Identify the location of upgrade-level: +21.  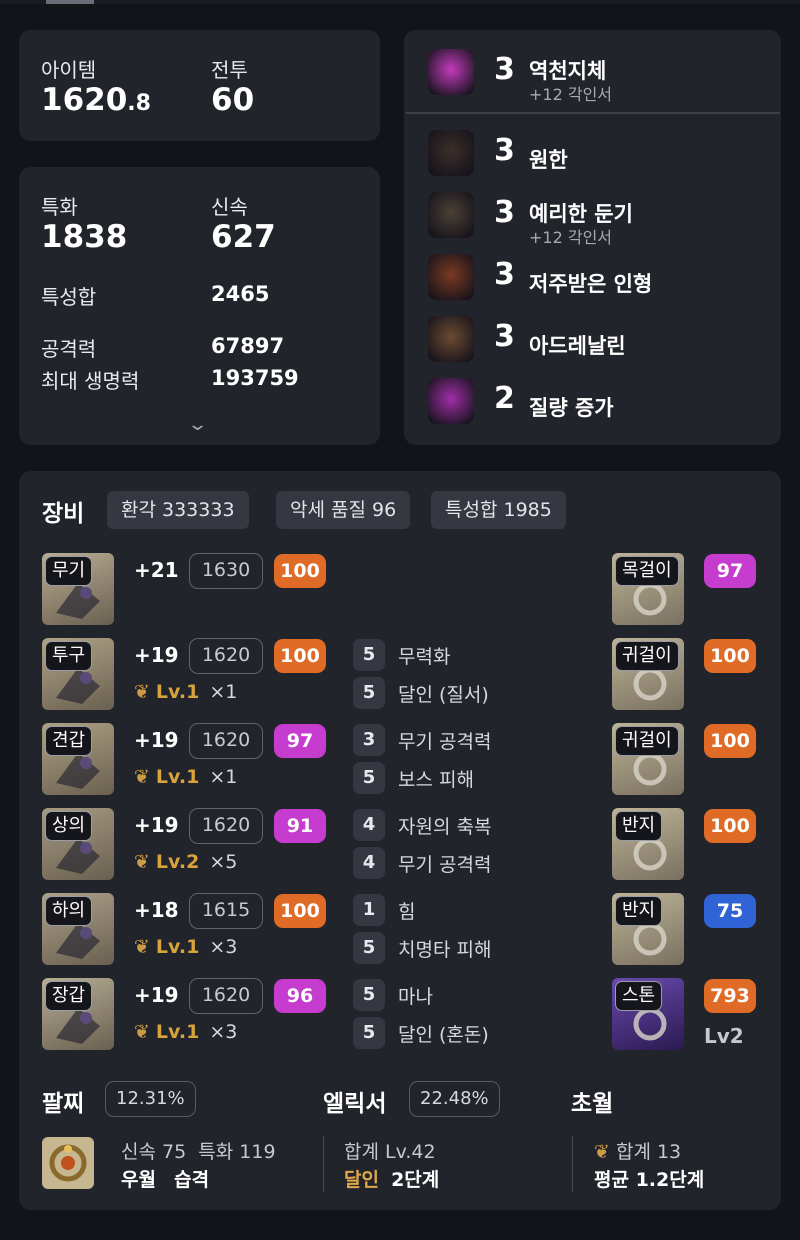
(156, 570).